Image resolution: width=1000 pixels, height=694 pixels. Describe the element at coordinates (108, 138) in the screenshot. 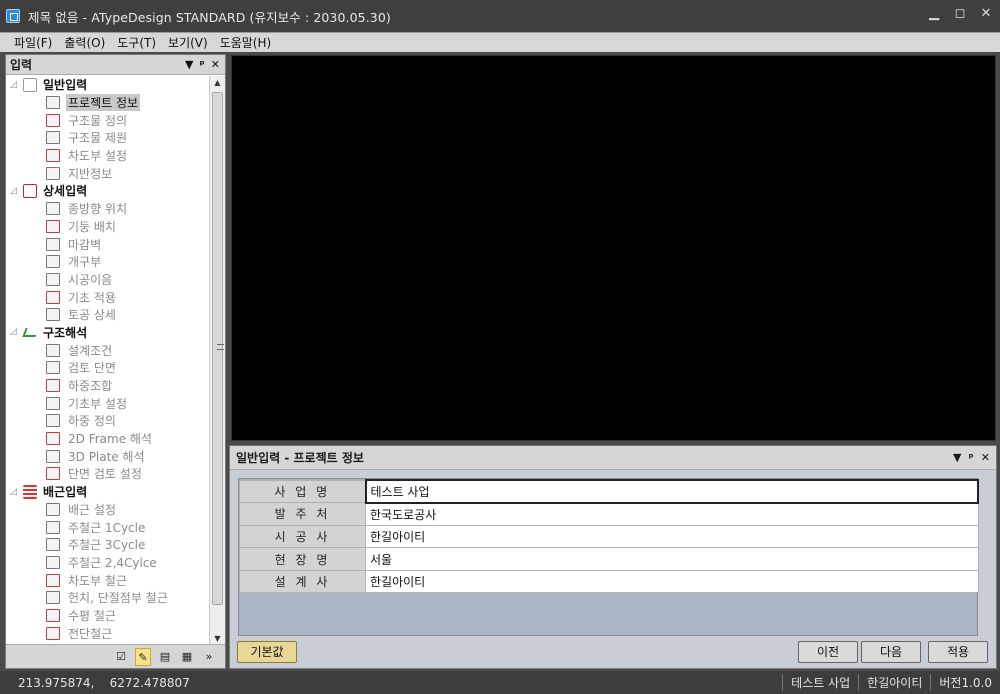

I see `tree-item-structure-dimensions: 구조물 제원` at that location.